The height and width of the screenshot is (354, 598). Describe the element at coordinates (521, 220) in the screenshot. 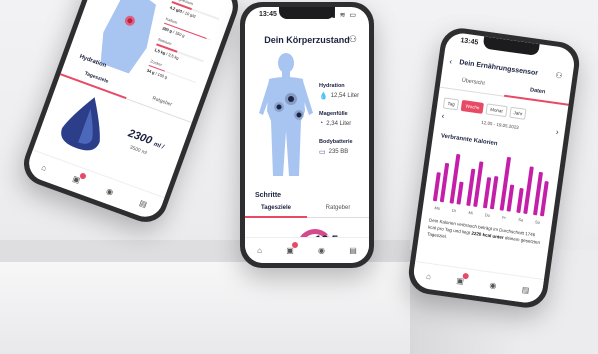

I see `chart-tick-label: Sa` at that location.